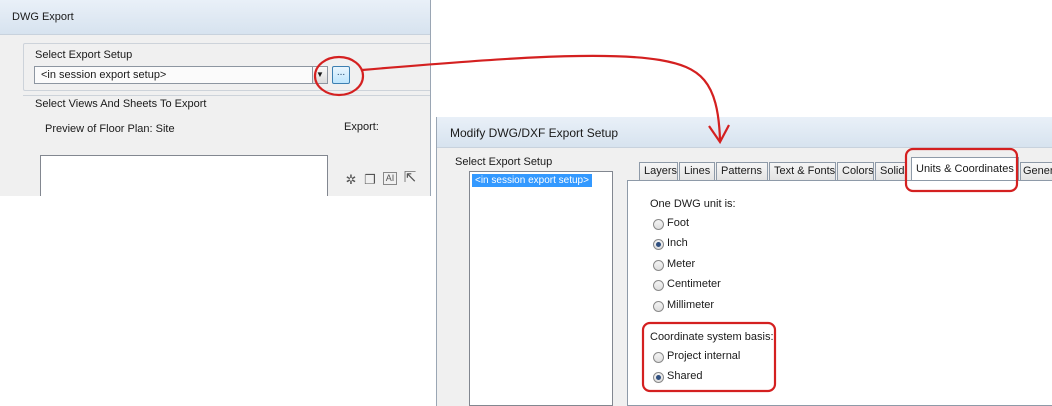 This screenshot has width=1052, height=406. Describe the element at coordinates (709, 357) in the screenshot. I see `coord-highlight-annotation` at that location.